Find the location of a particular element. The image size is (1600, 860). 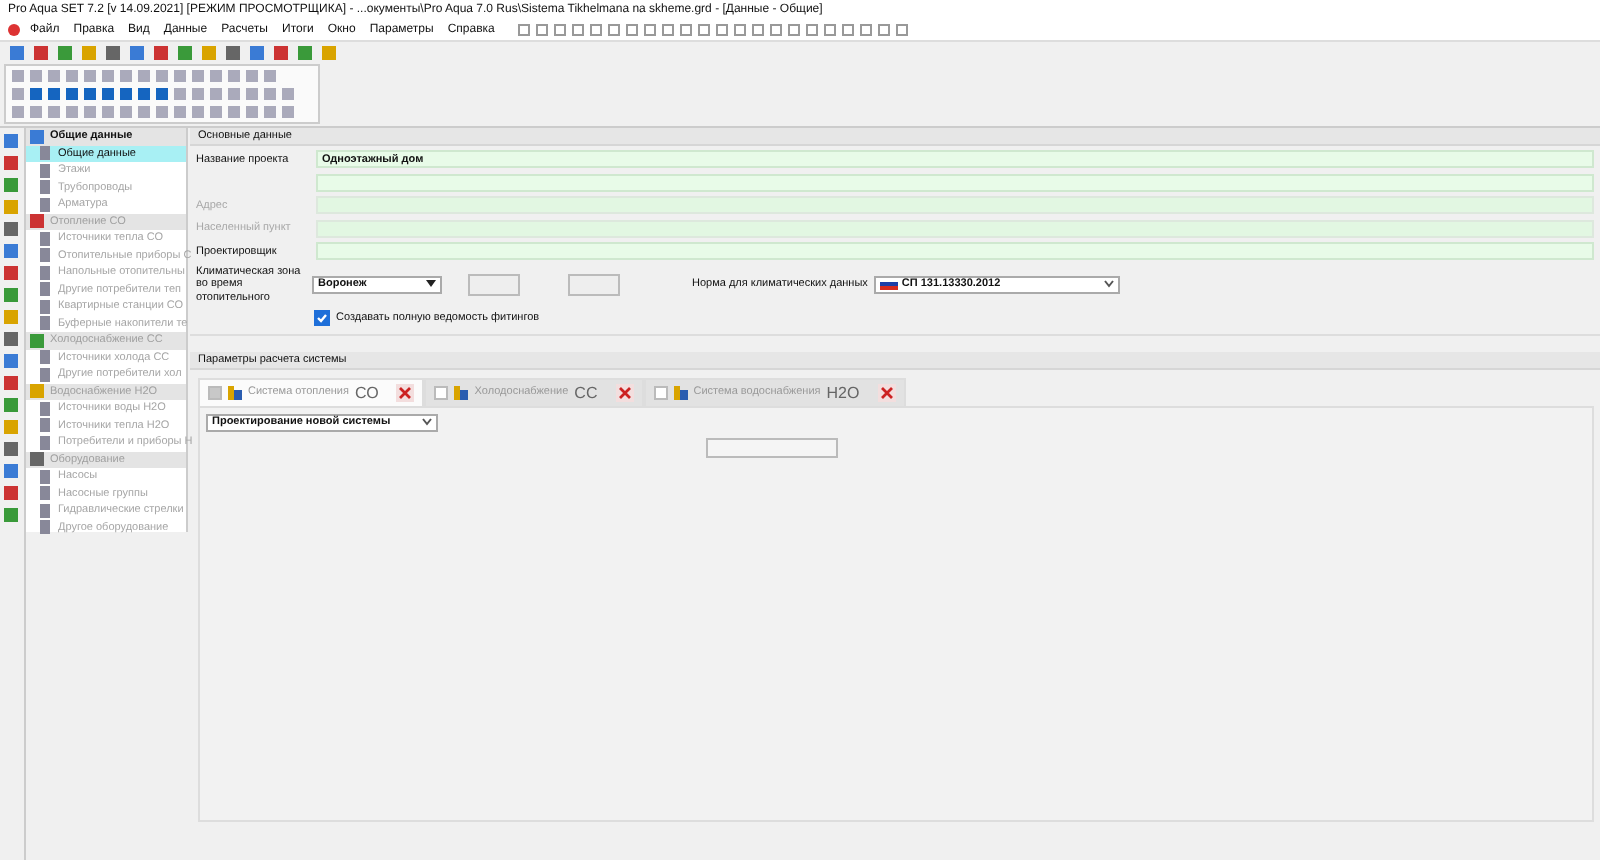

system-icon is located at coordinates (235, 392).